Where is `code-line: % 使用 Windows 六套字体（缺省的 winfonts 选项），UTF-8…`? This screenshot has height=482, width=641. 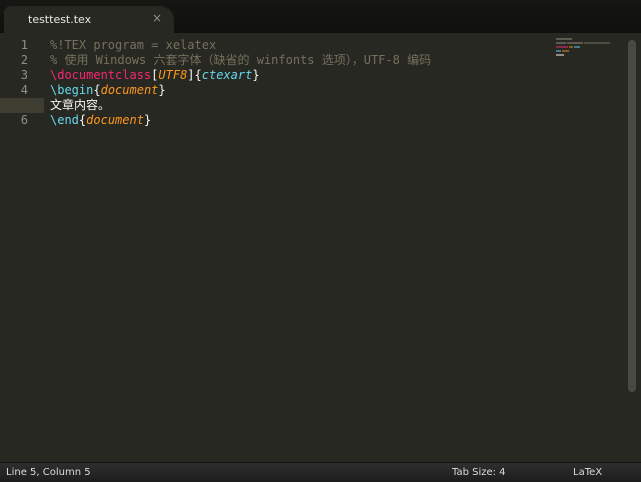 code-line: % 使用 Windows 六套字体（缺省的 winfonts 选项），UTF-8… is located at coordinates (312, 60).